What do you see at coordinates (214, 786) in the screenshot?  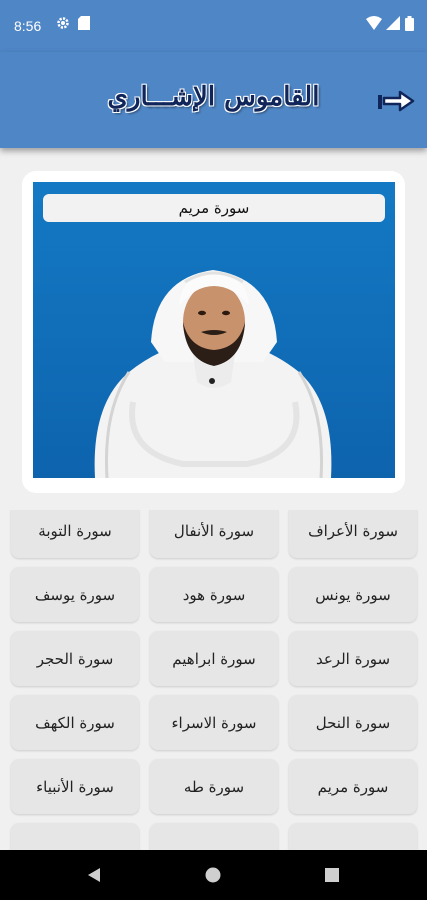 I see `surah-tile: سورة طه` at bounding box center [214, 786].